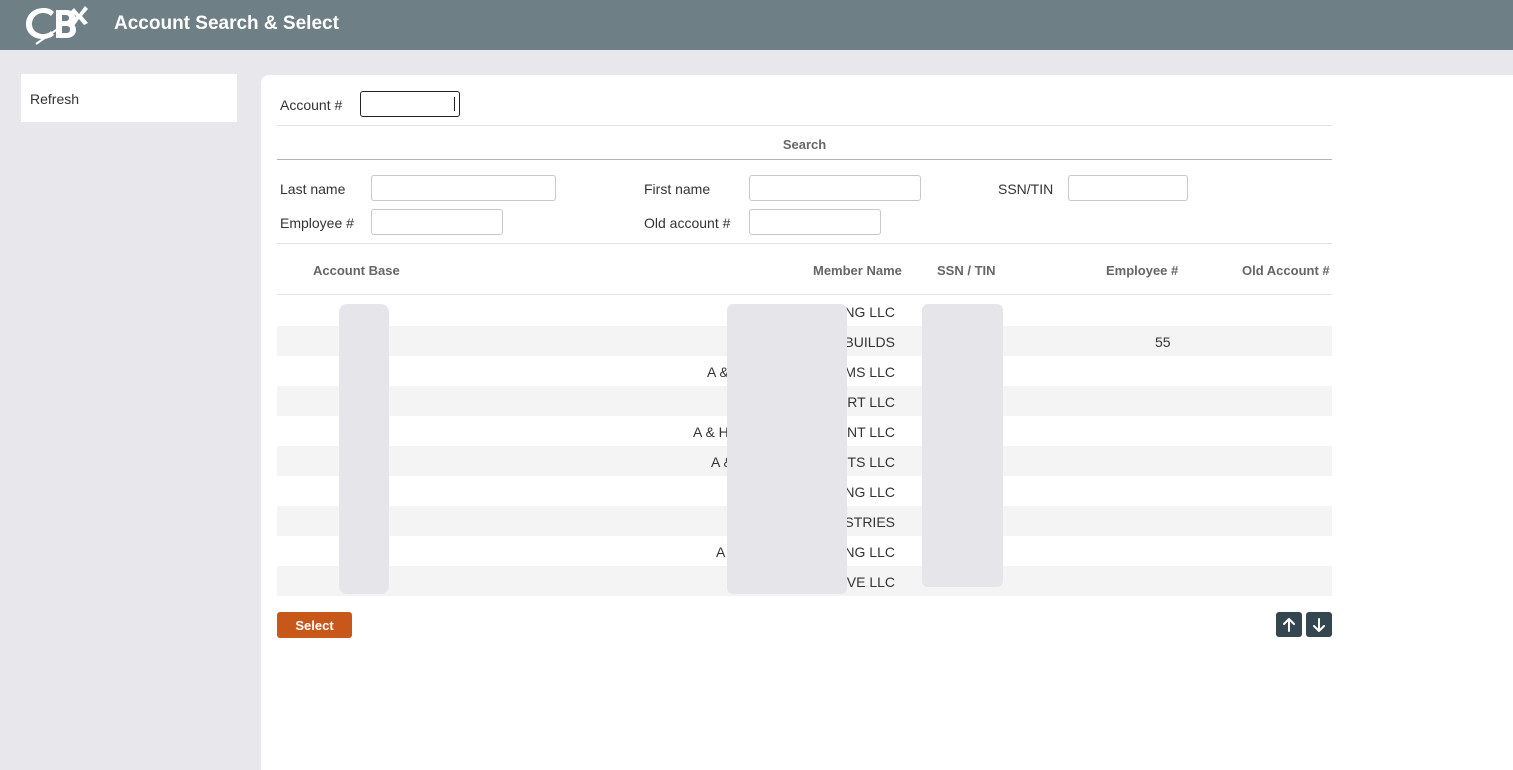 The width and height of the screenshot is (1513, 770). I want to click on column-header-old-account: Old Account #, so click(1286, 270).